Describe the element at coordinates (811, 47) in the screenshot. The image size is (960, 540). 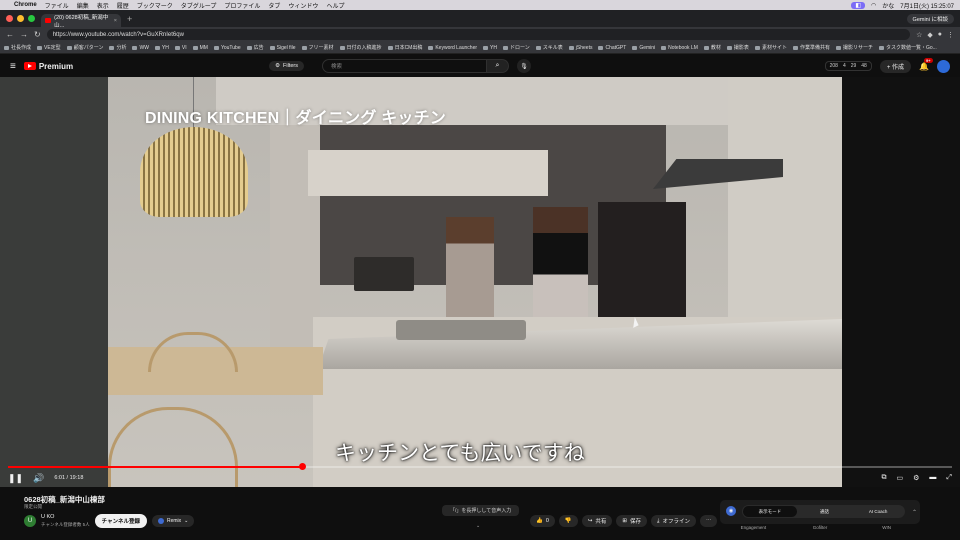
I see `bookmark-item: 作業準備共有` at that location.